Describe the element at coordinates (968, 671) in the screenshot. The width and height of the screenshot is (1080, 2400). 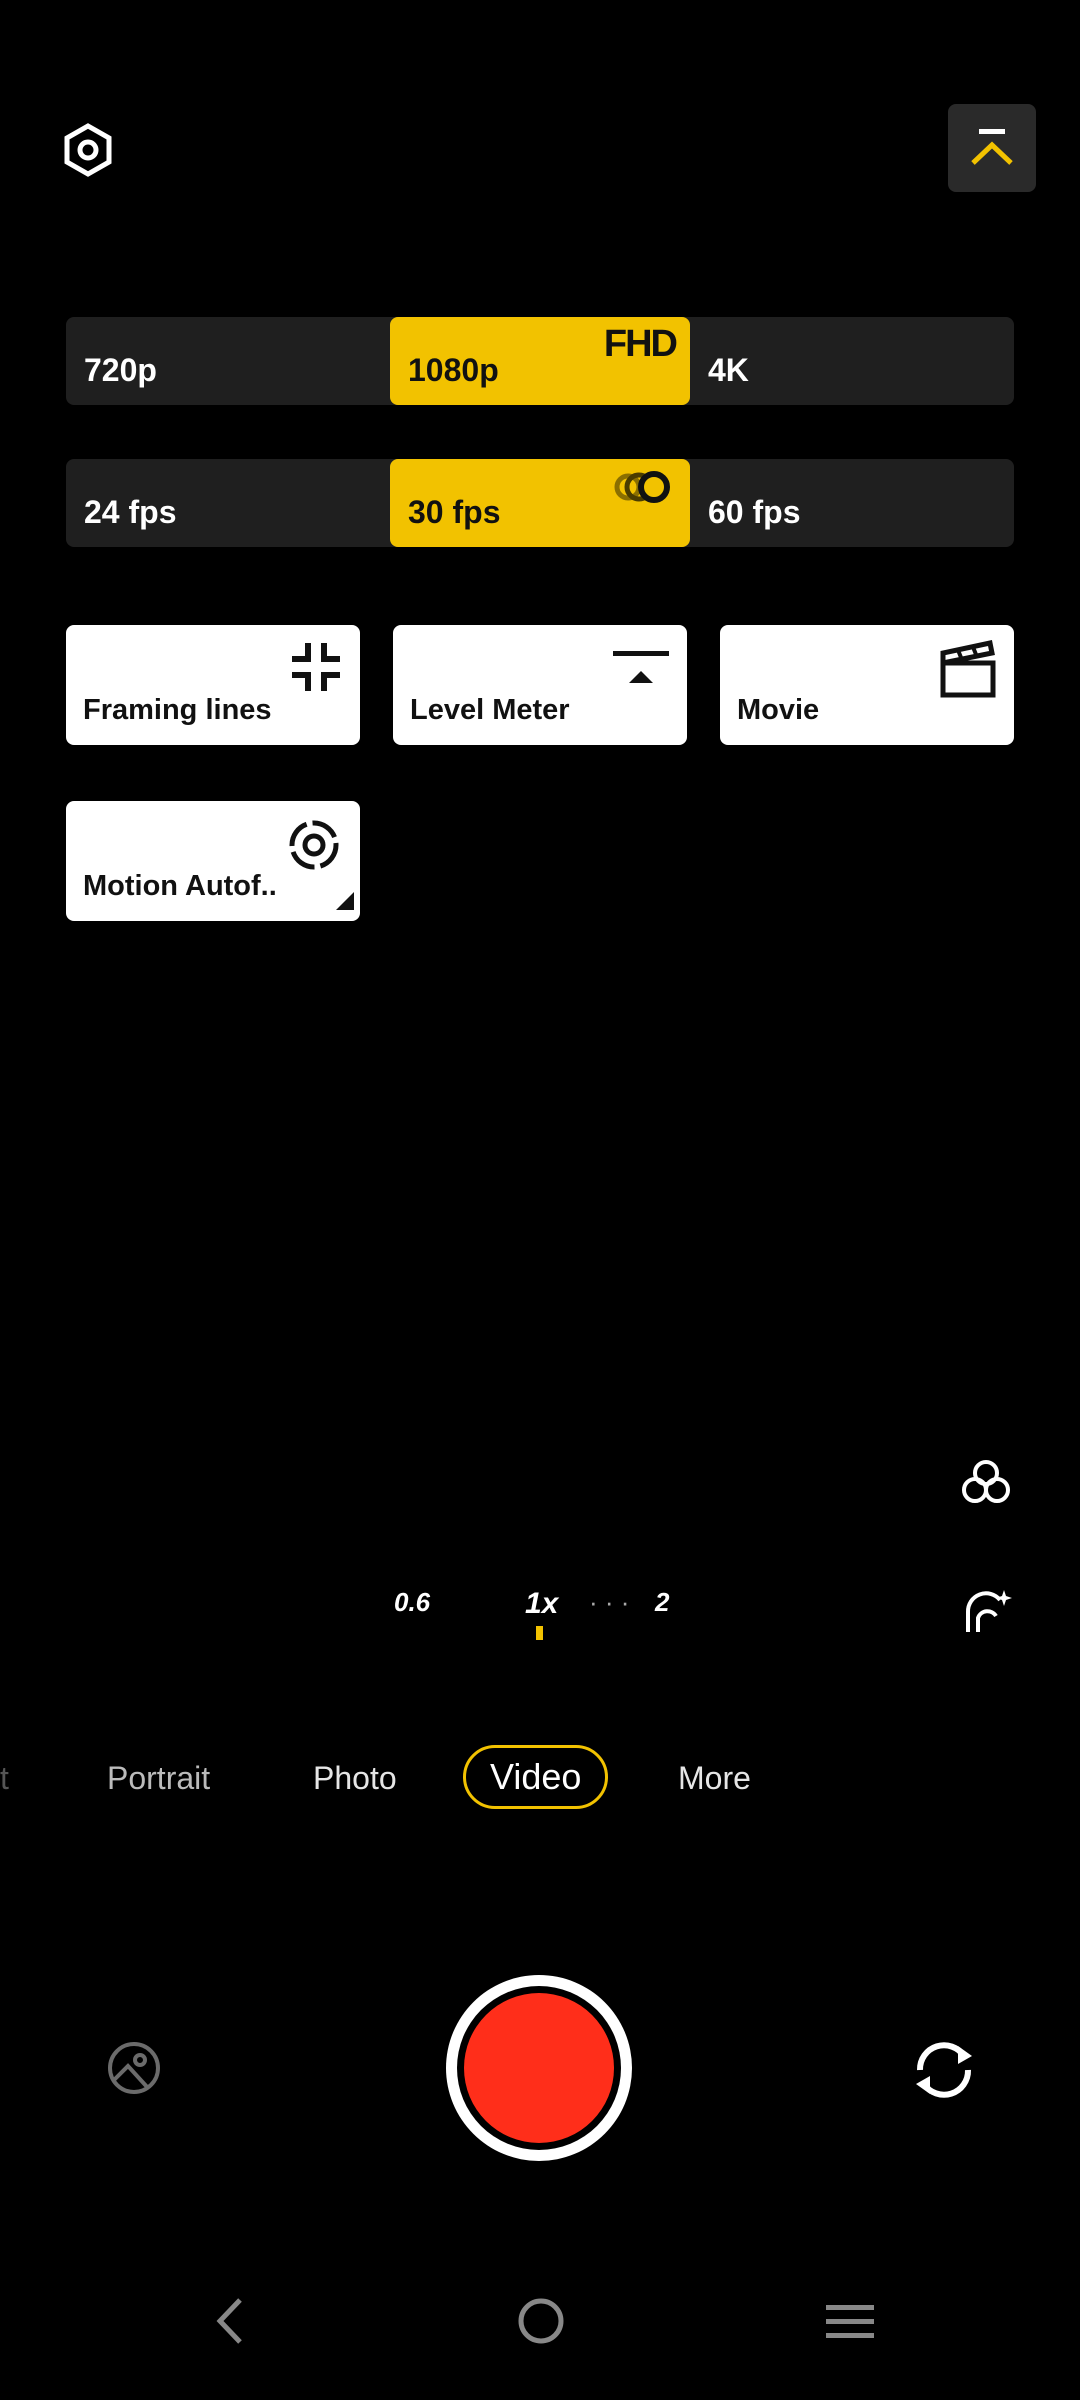
I see `clapperboard-icon` at that location.